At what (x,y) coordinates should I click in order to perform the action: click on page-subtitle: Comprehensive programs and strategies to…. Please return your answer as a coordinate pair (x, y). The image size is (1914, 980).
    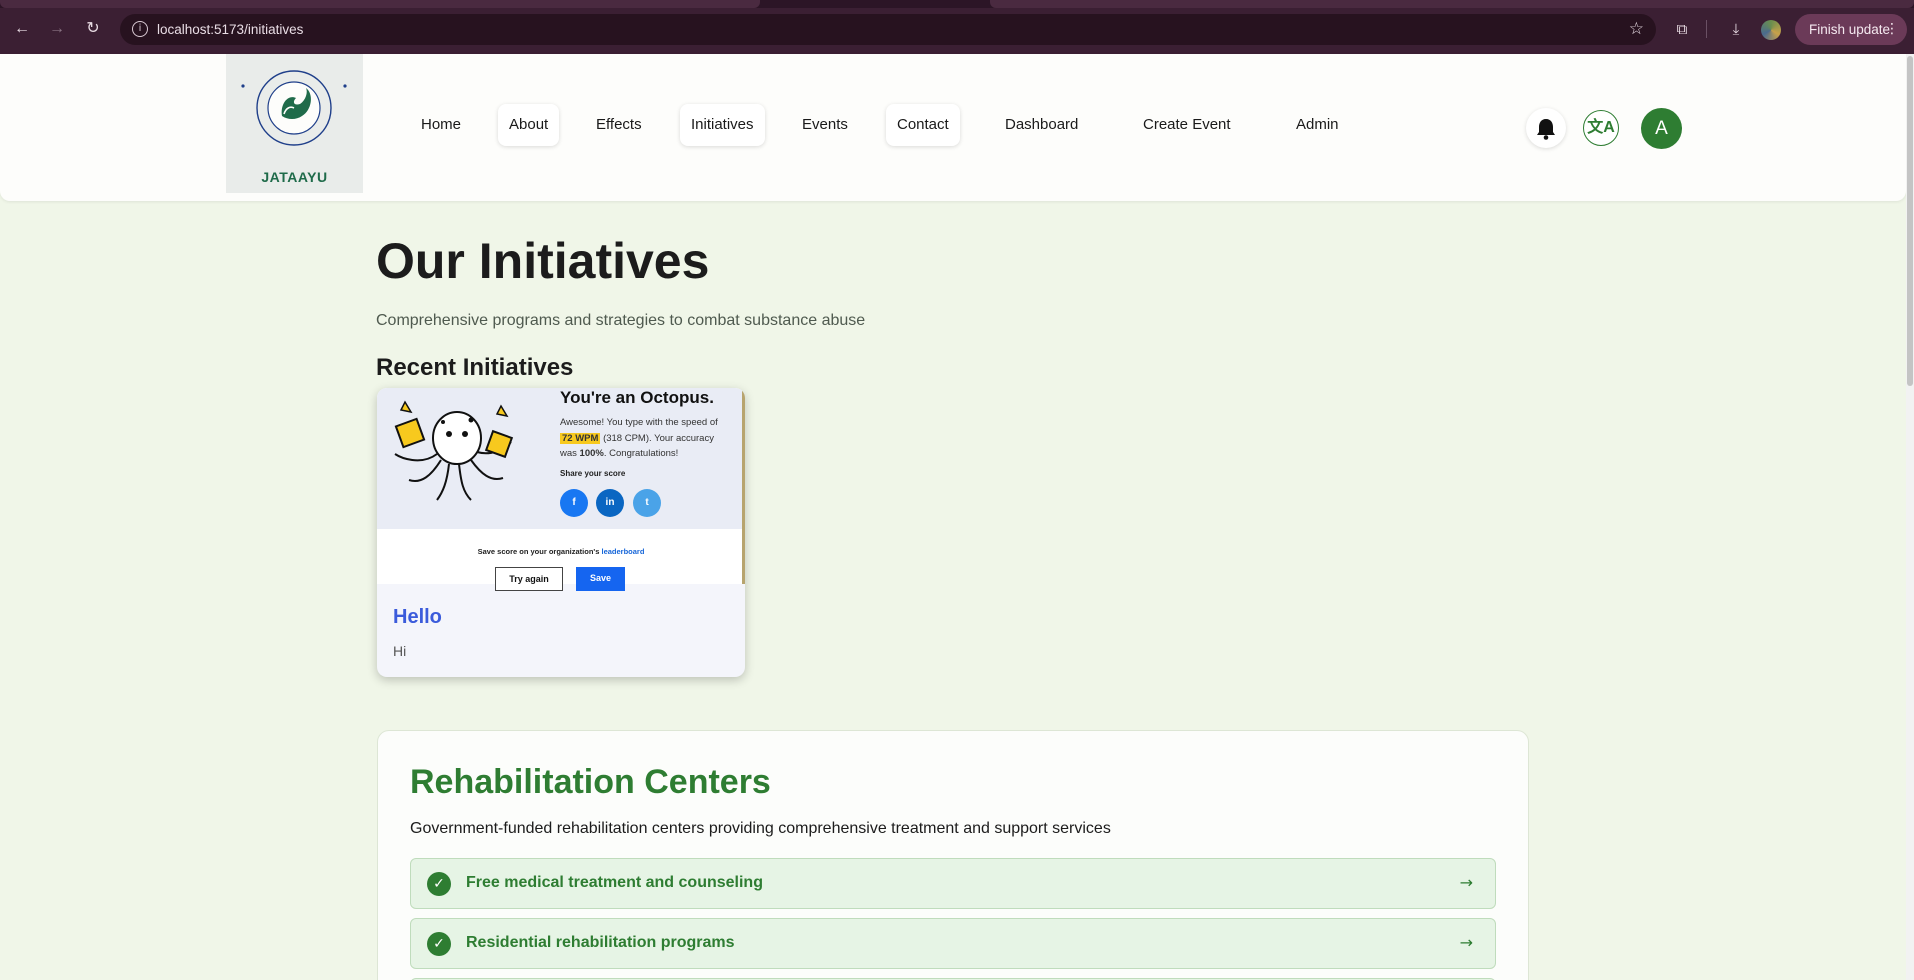
    Looking at the image, I should click on (621, 320).